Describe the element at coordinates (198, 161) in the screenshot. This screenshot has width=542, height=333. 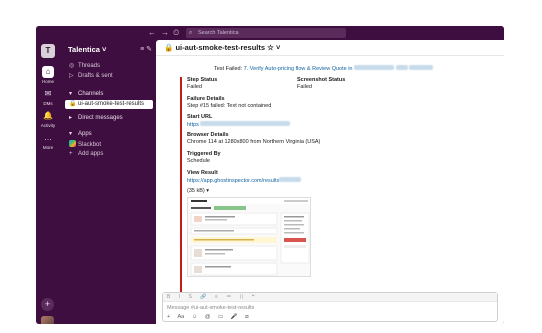
I see `triggered-by-value: Schedule` at that location.